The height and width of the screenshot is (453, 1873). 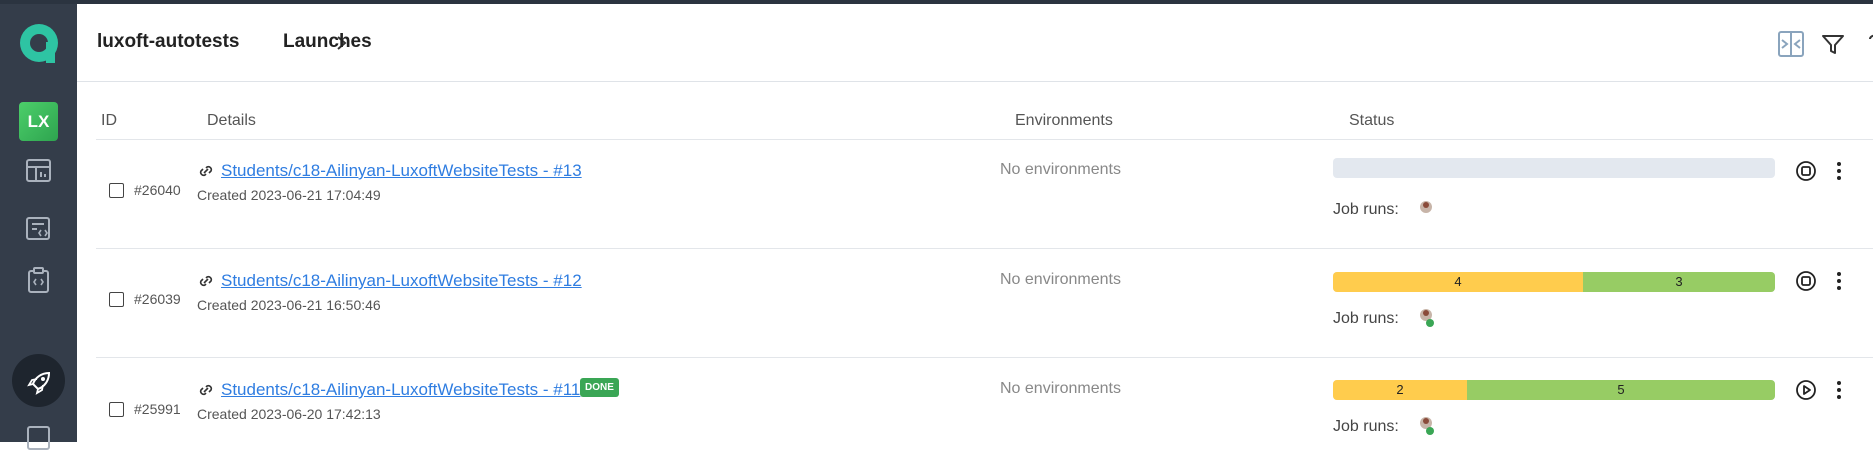 What do you see at coordinates (38, 170) in the screenshot?
I see `dashboards-icon` at bounding box center [38, 170].